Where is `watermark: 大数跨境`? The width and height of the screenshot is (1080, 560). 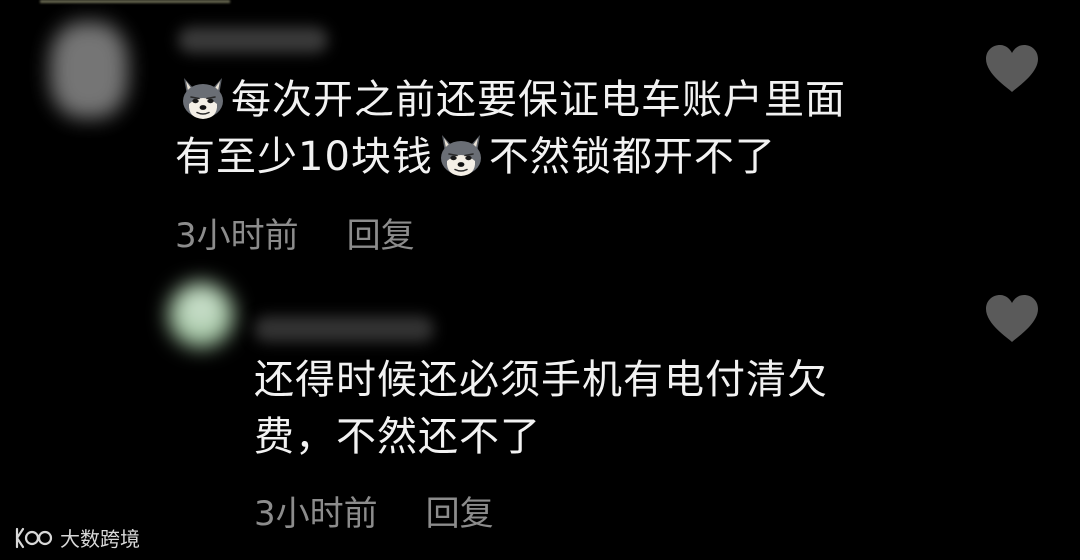
watermark: 大数跨境 is located at coordinates (77, 537).